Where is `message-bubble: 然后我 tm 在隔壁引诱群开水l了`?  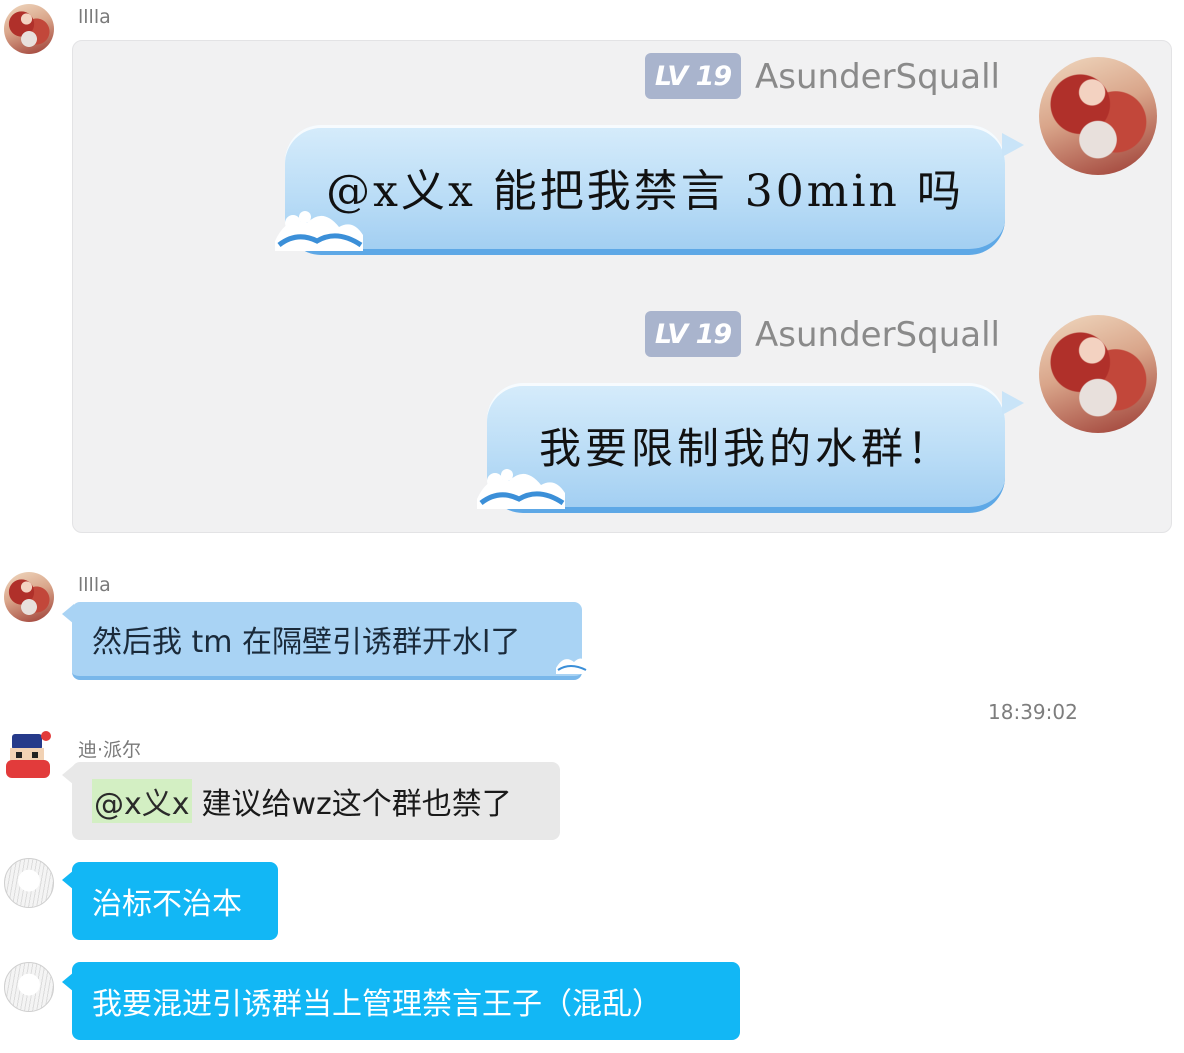
message-bubble: 然后我 tm 在隔壁引诱群开水l了 is located at coordinates (327, 641).